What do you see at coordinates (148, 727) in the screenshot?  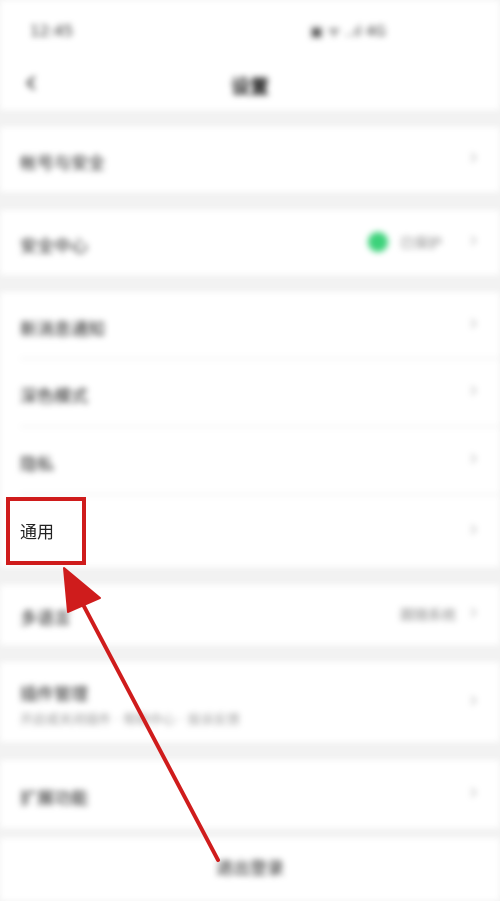 I see `arrow-shaft` at bounding box center [148, 727].